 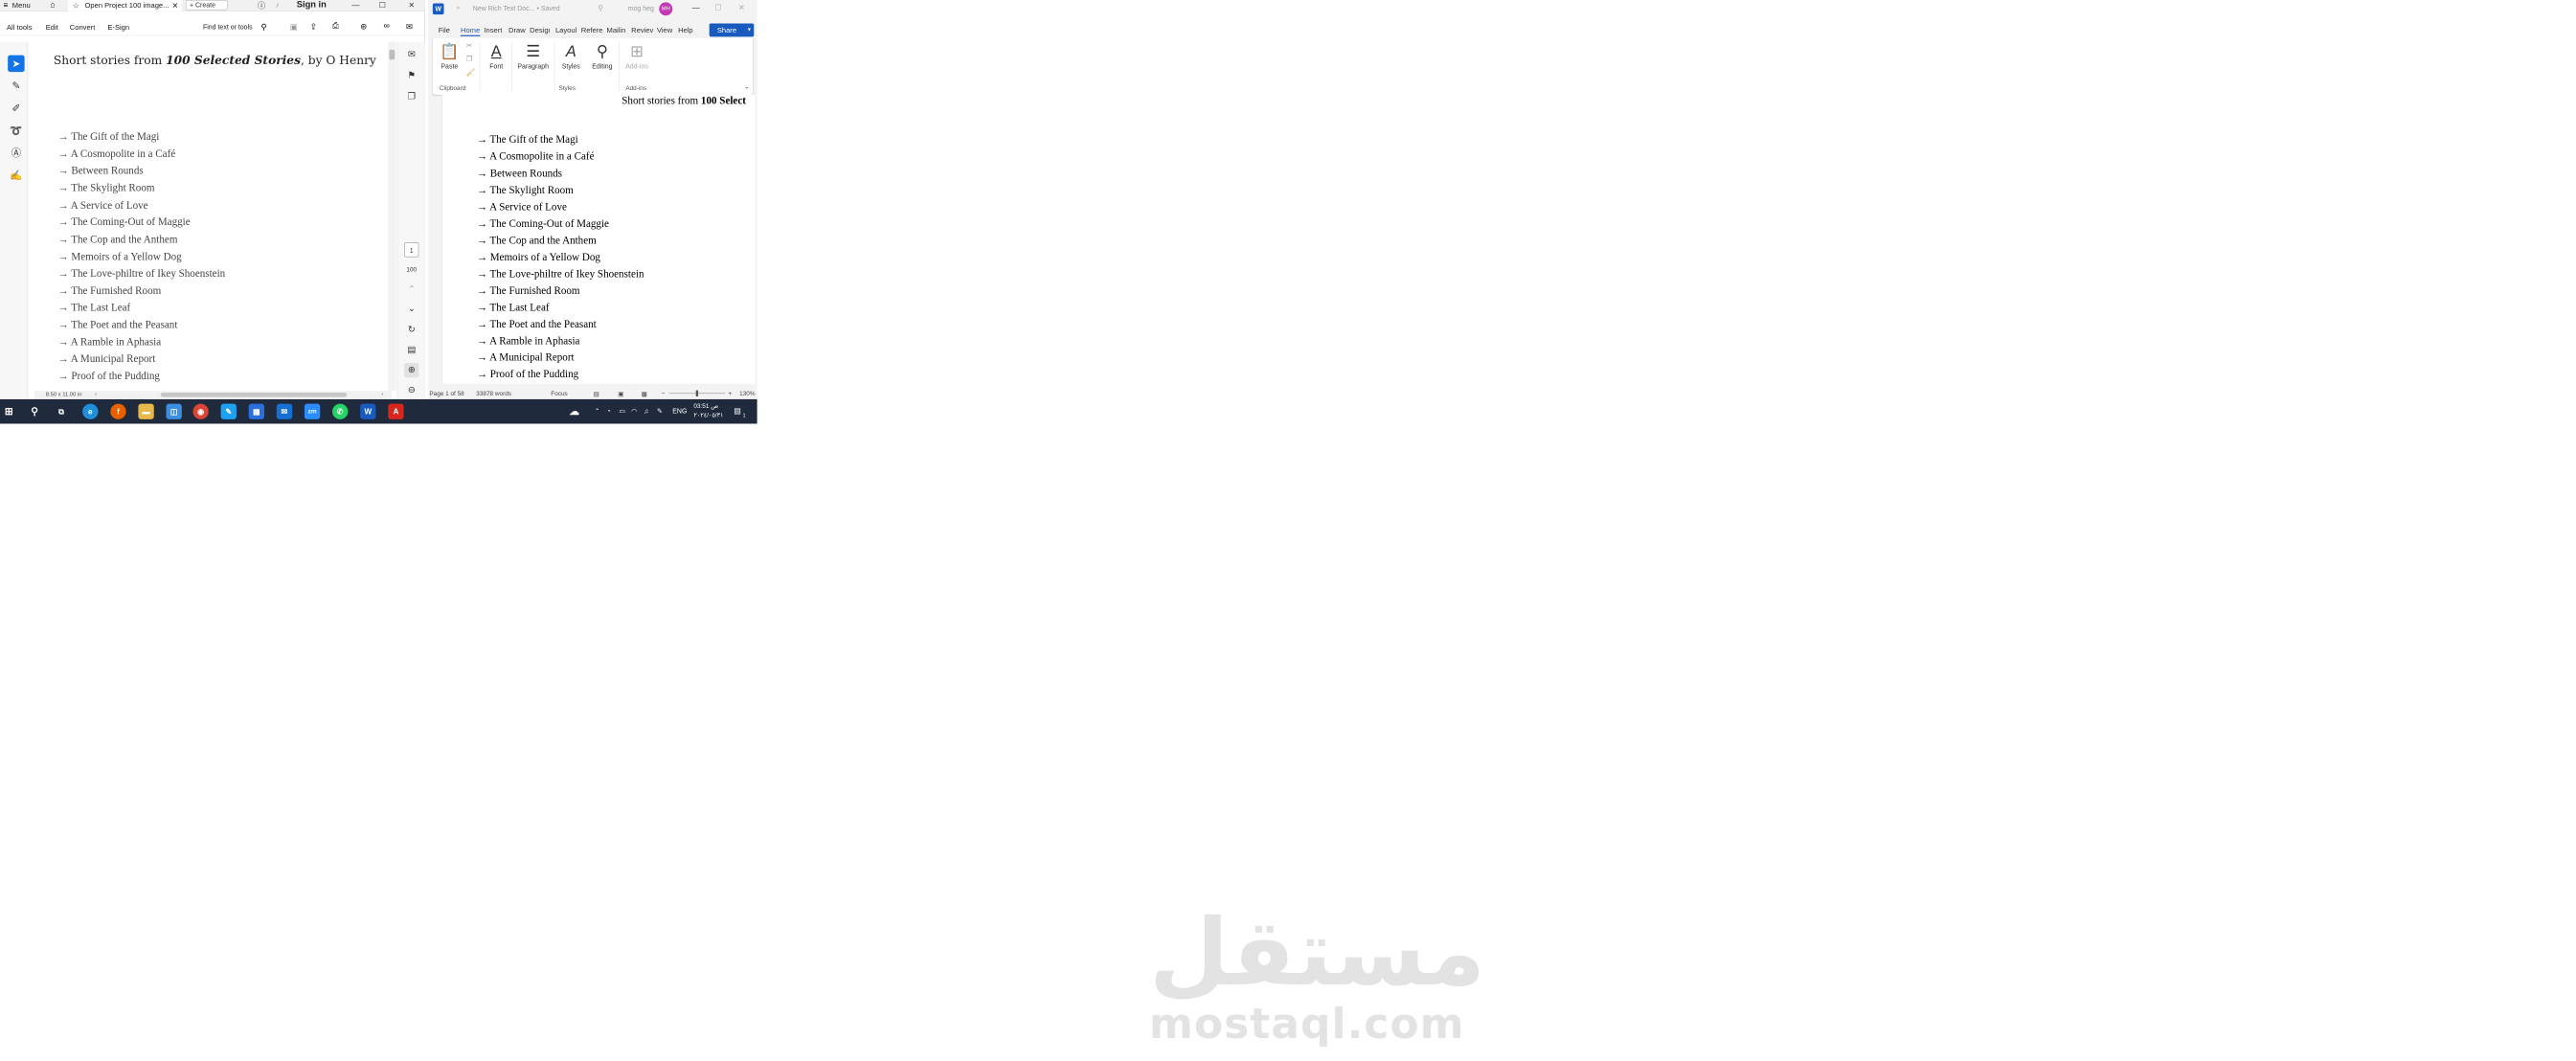 What do you see at coordinates (16, 131) in the screenshot?
I see `draw-tool-icon: ➰` at bounding box center [16, 131].